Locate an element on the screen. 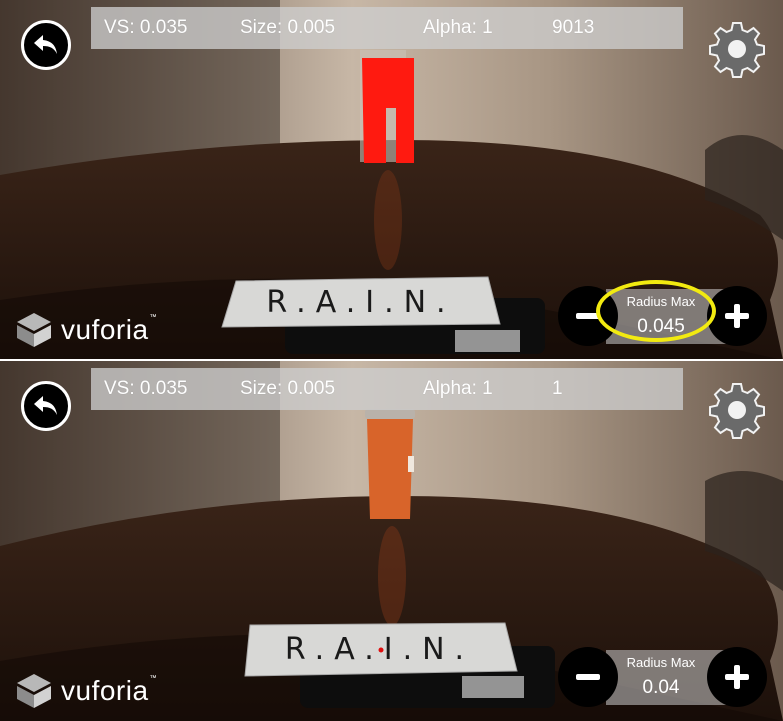 The height and width of the screenshot is (721, 783). stepper-value: 0.045 is located at coordinates (661, 326).